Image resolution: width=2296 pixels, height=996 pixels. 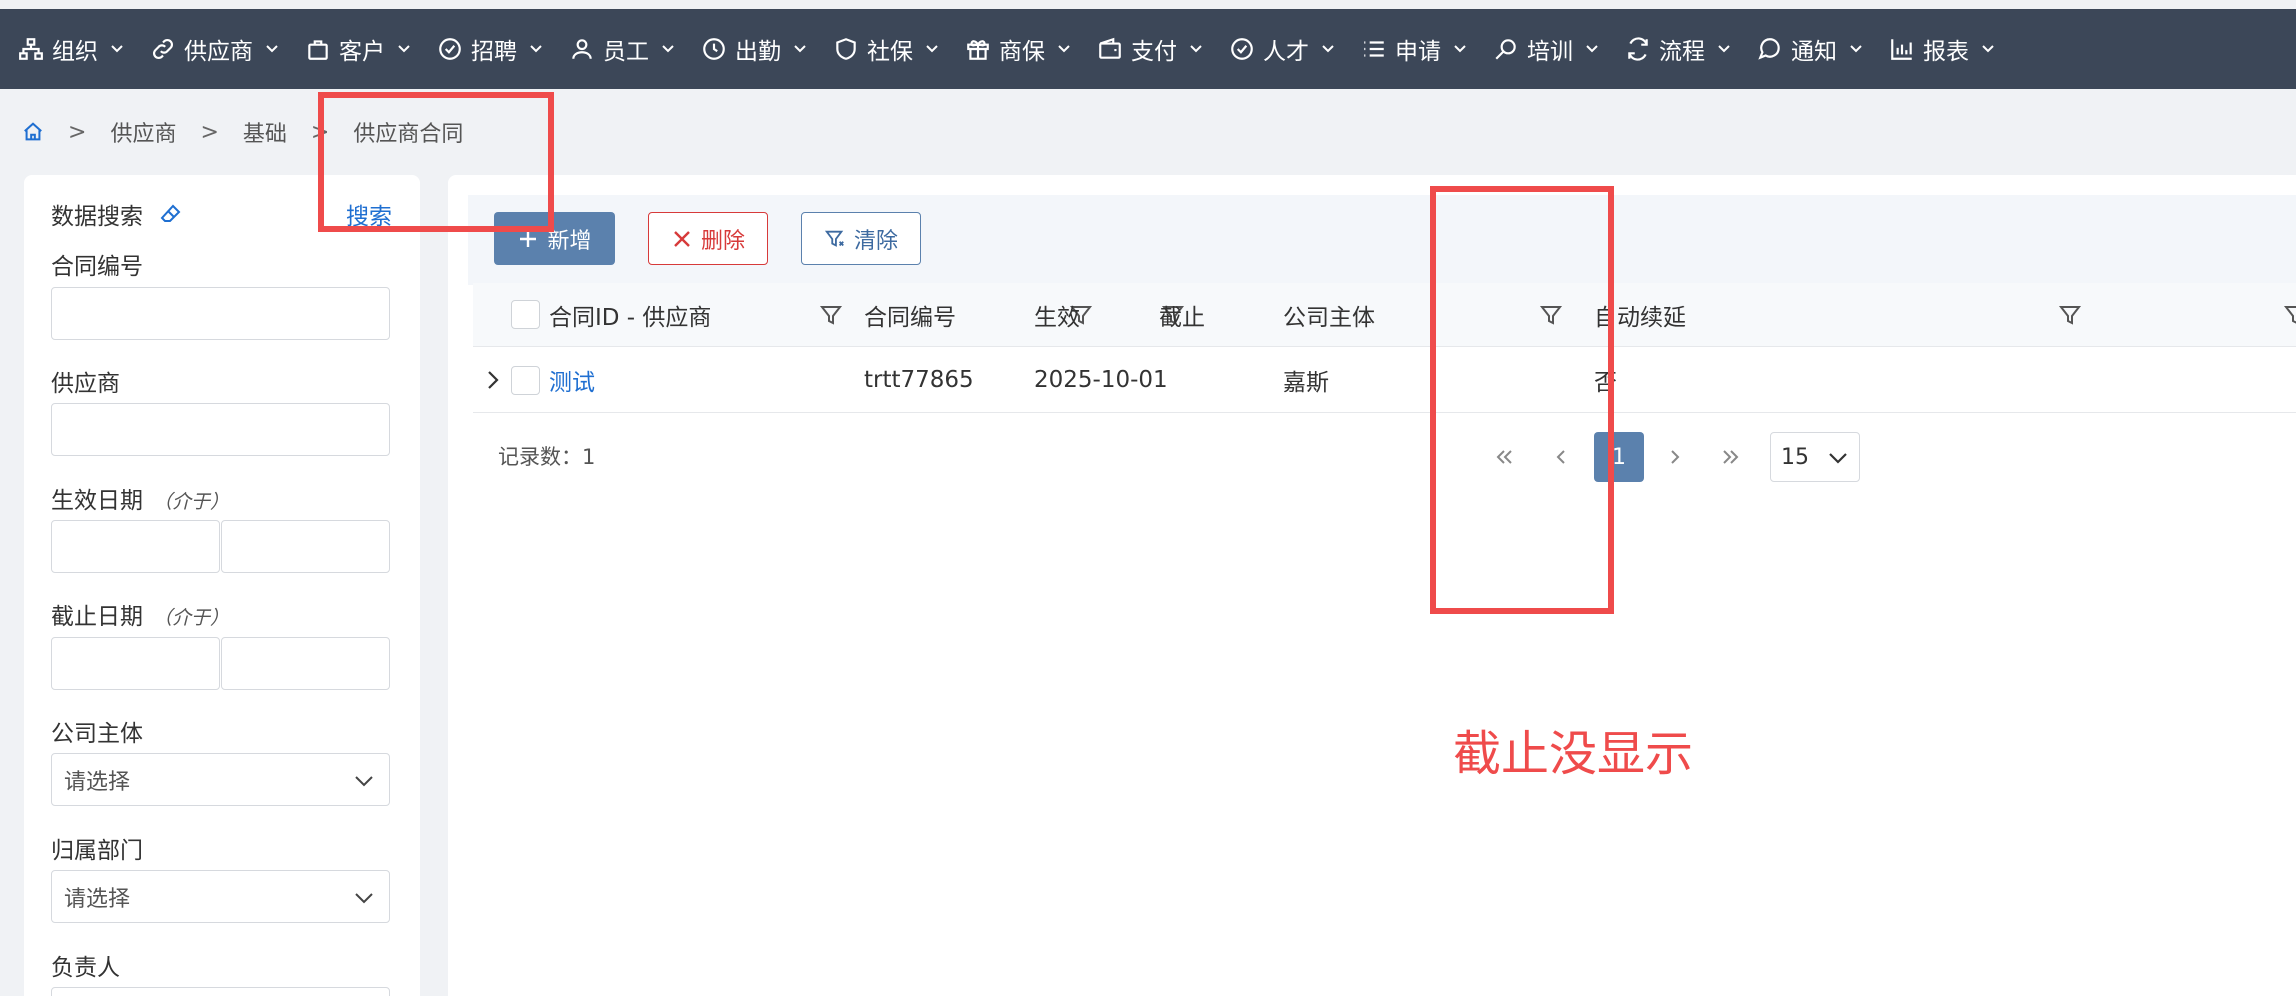 I want to click on nav-item-recruit: 招聘, so click(x=490, y=49).